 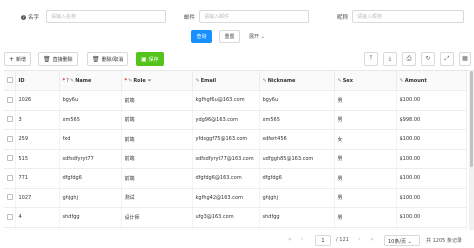 What do you see at coordinates (37, 228) in the screenshot?
I see `cell-id: 260` at bounding box center [37, 228].